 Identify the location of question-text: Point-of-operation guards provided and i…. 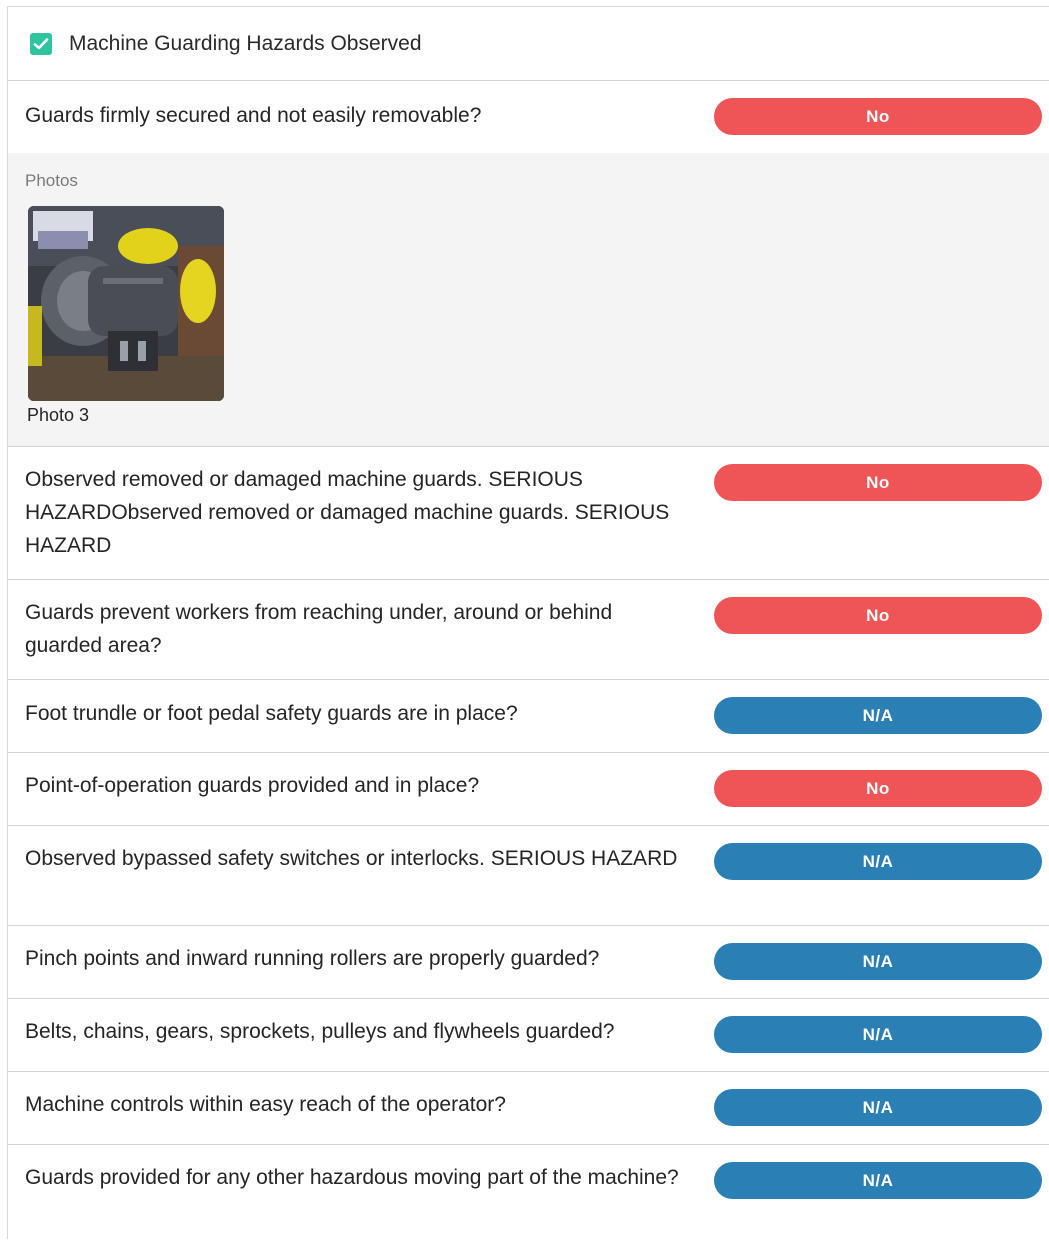
(252, 785).